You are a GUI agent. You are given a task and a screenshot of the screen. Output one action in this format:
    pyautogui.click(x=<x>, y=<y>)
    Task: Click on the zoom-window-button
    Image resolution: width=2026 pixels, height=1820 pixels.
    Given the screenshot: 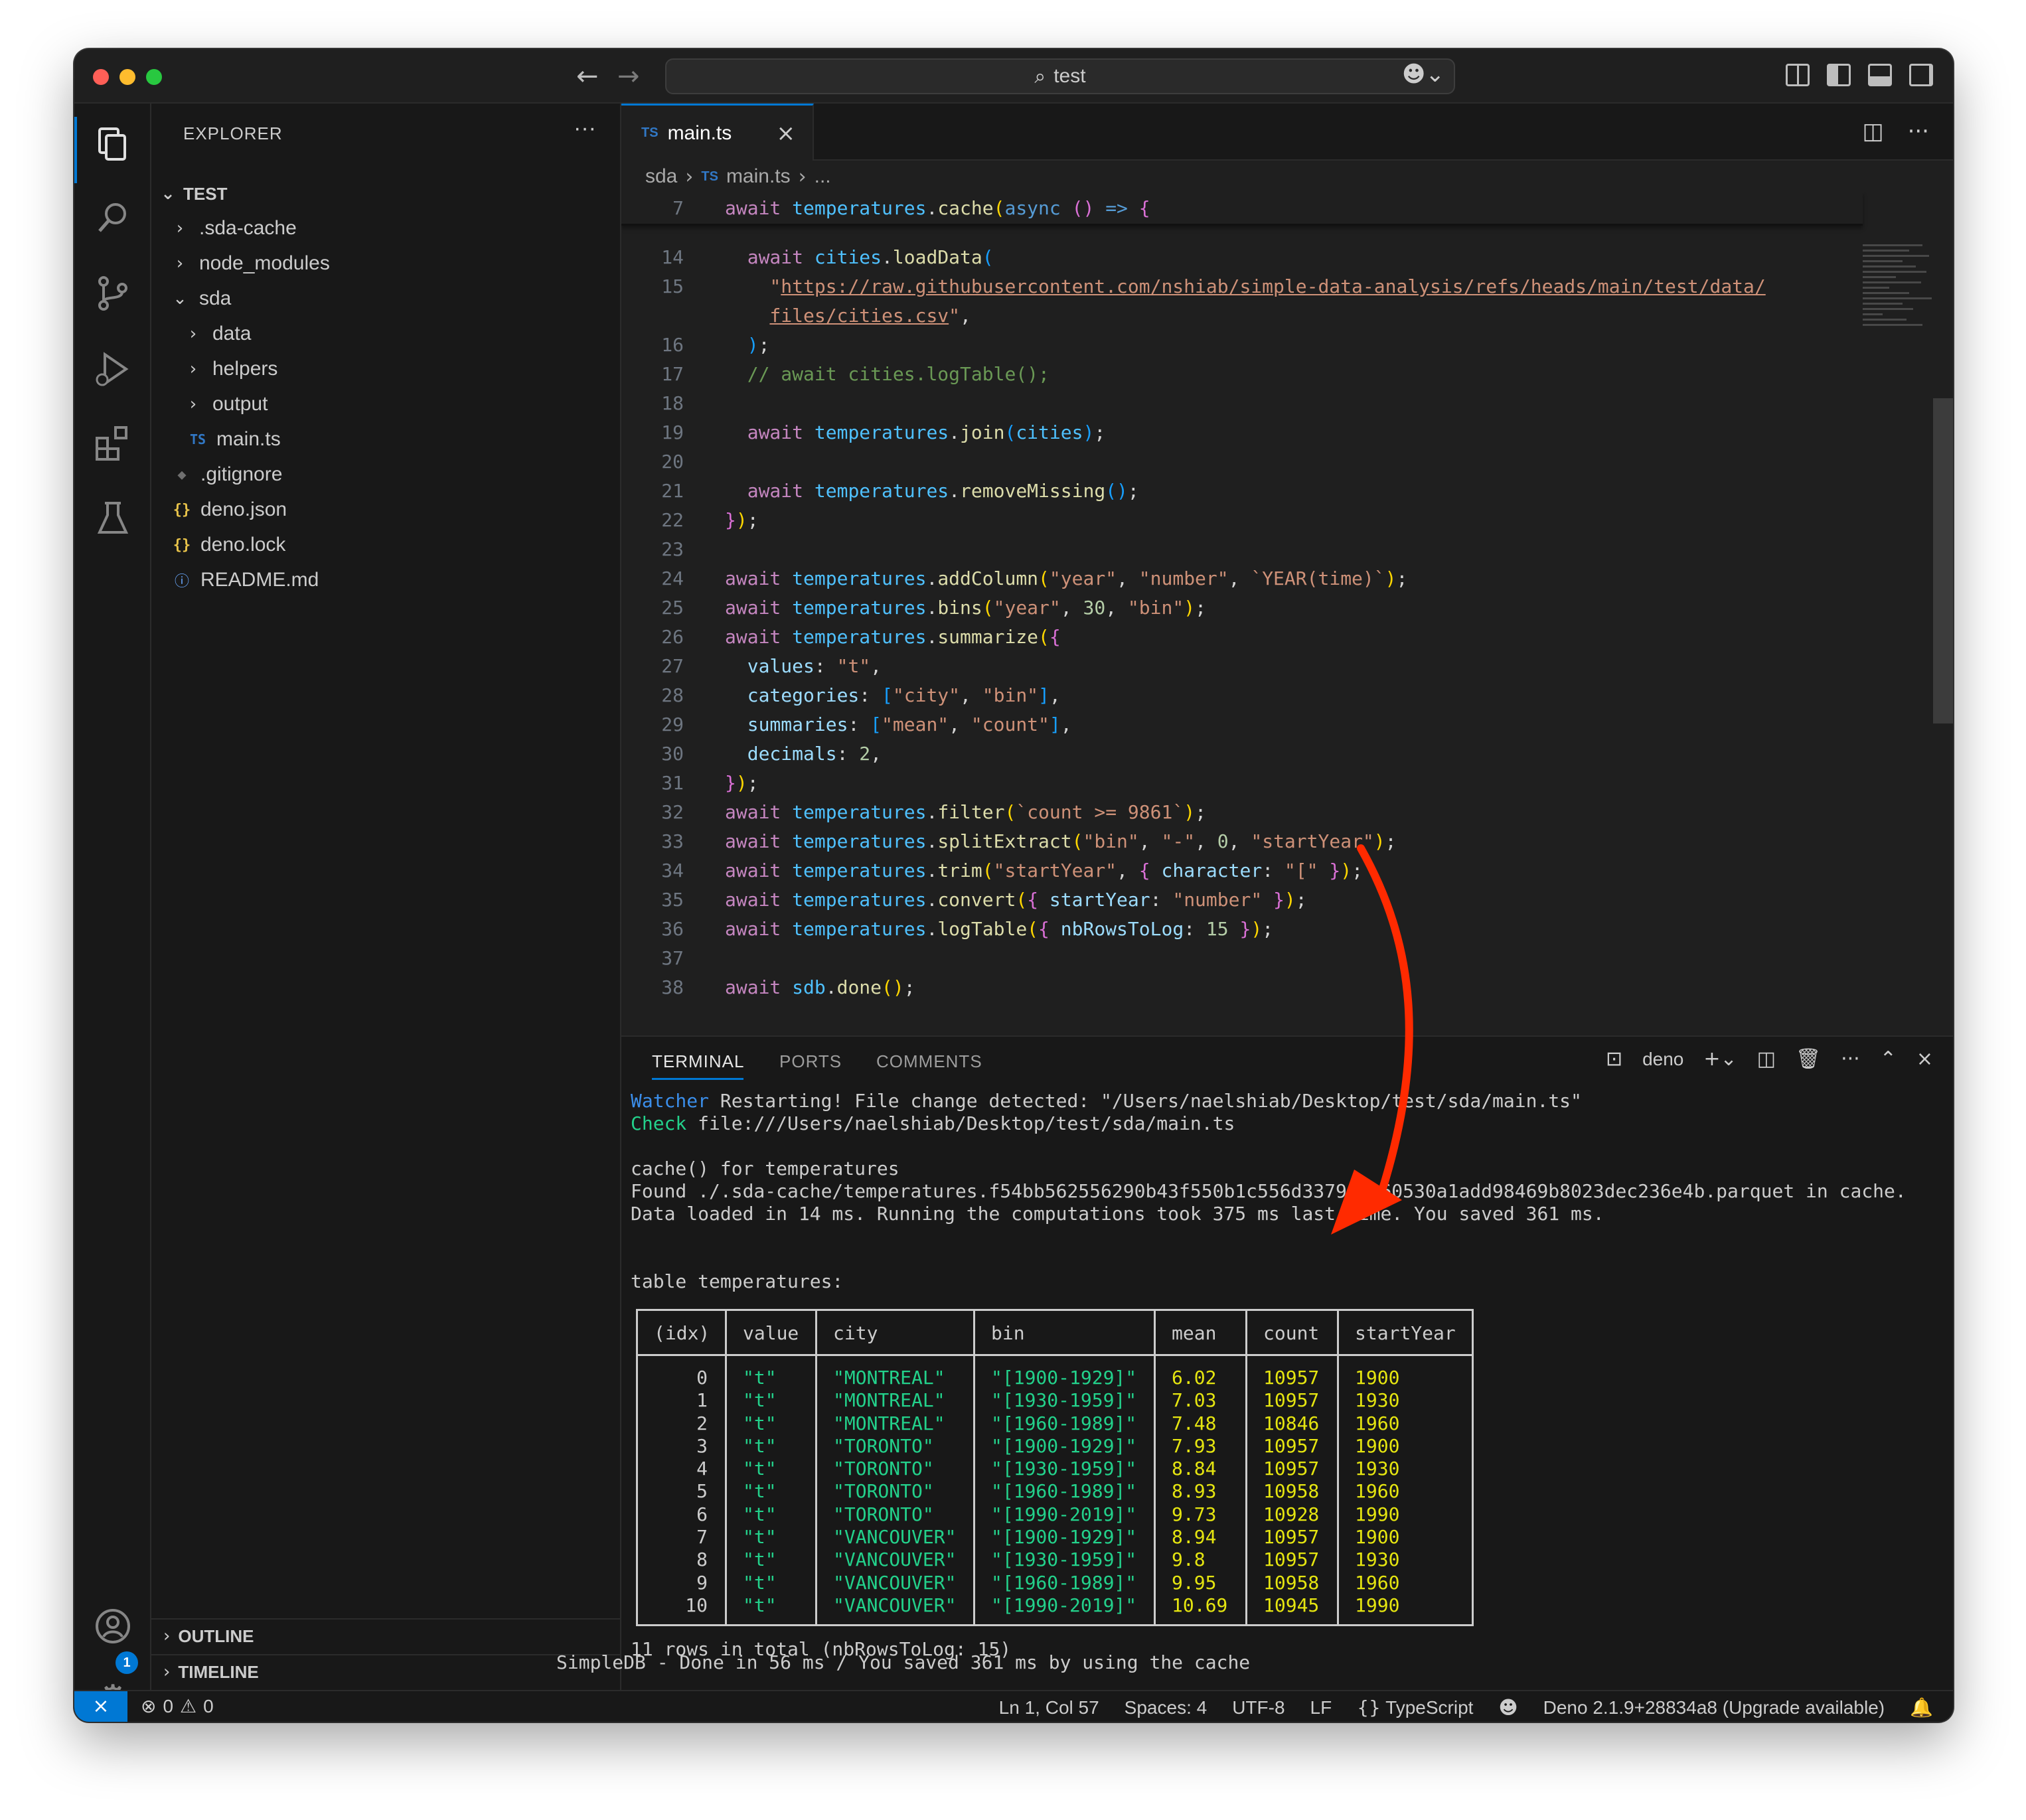 What is the action you would take?
    pyautogui.click(x=154, y=77)
    